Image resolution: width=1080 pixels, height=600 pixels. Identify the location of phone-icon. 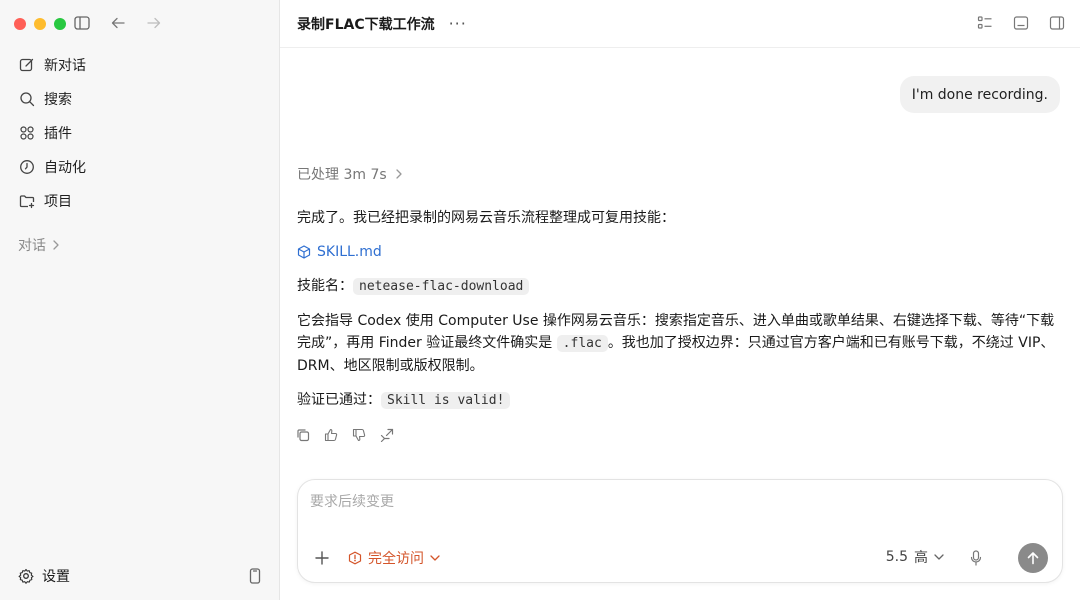
(255, 576).